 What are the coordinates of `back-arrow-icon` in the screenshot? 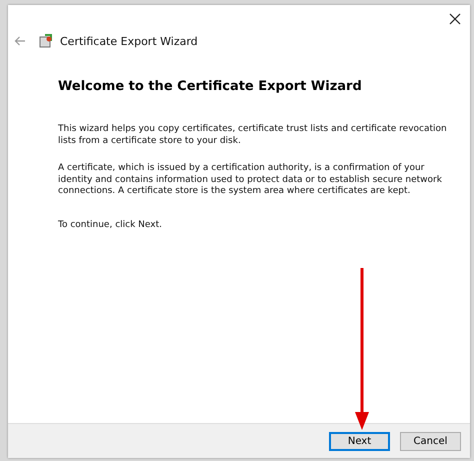 It's located at (20, 41).